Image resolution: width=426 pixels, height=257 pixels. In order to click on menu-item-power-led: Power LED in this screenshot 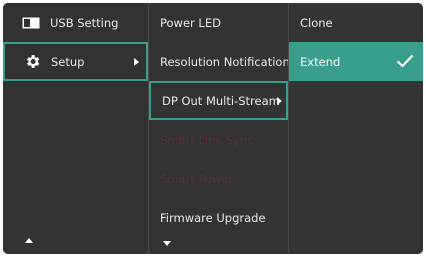, I will do `click(218, 22)`.